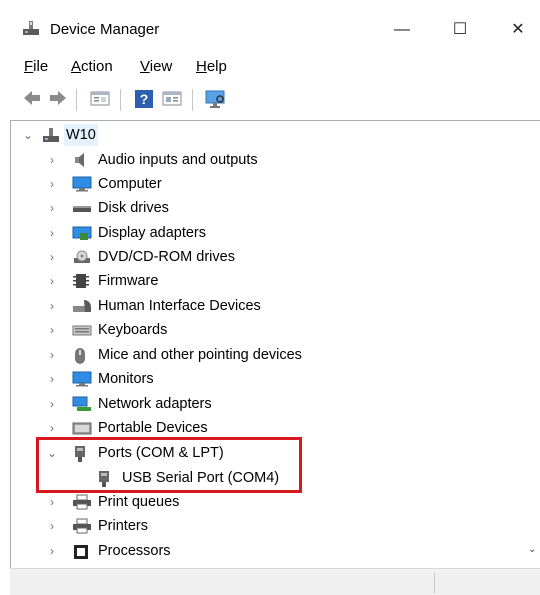 Image resolution: width=540 pixels, height=595 pixels. Describe the element at coordinates (153, 428) in the screenshot. I see `tree-item-label: Portable Devices` at that location.